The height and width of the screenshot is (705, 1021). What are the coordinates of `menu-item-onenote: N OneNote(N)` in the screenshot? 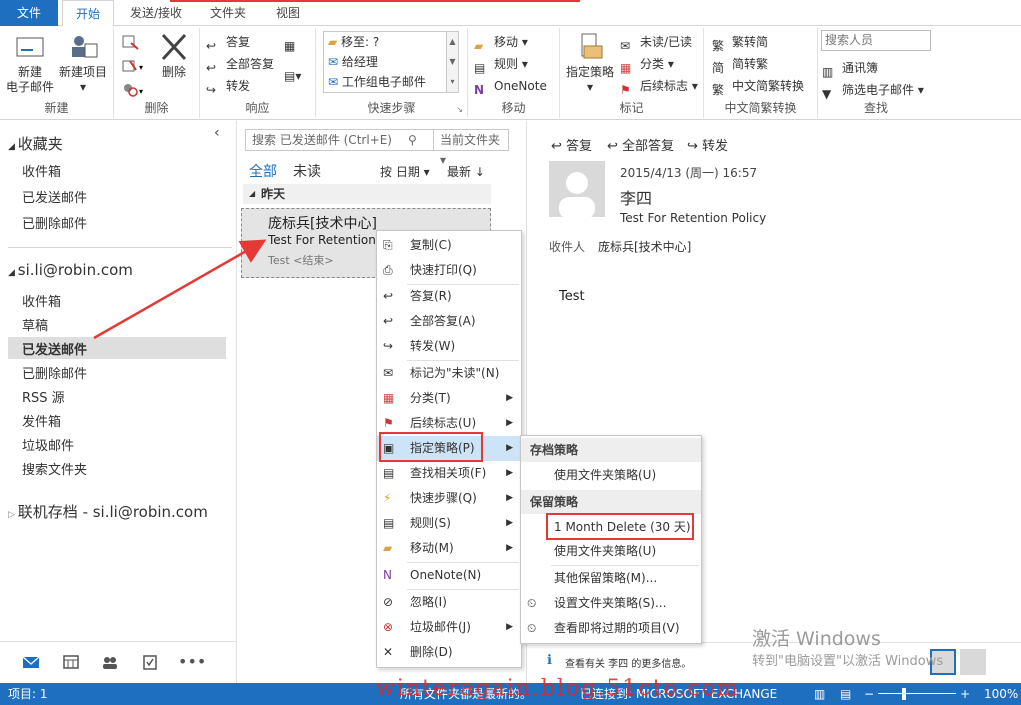 It's located at (449, 575).